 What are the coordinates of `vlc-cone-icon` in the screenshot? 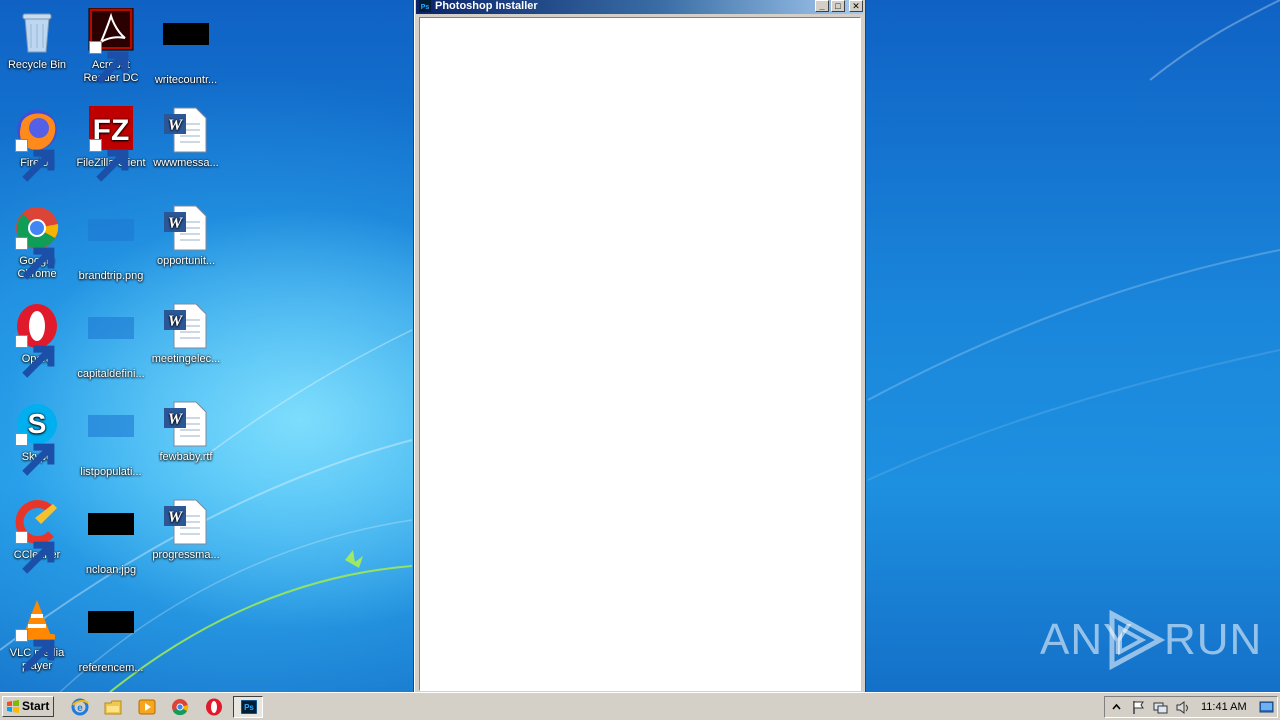 It's located at (37, 634).